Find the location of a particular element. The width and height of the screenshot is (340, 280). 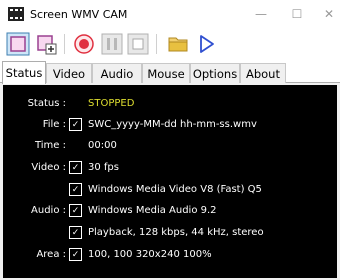

minimize-button: — is located at coordinates (261, 14).